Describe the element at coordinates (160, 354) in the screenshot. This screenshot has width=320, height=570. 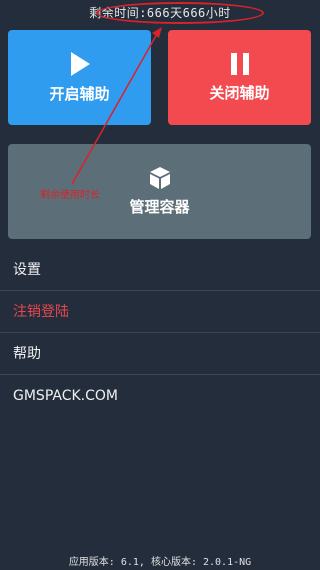
I see `menu-item-help: 帮助` at that location.